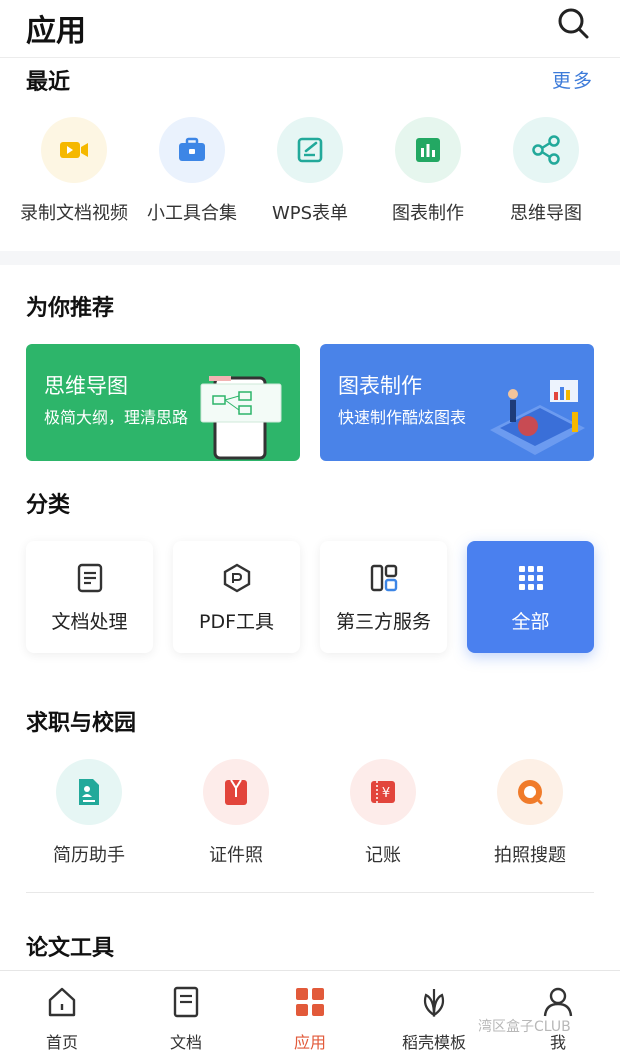 The height and width of the screenshot is (1055, 620). I want to click on recent-item-chart: 图表制作, so click(428, 171).